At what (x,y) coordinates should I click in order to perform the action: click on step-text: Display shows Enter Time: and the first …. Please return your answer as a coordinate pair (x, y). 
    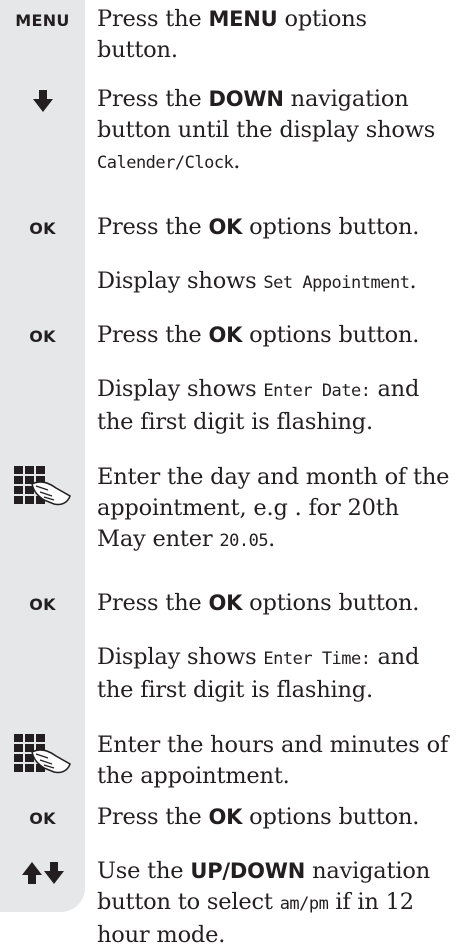
    Looking at the image, I should click on (258, 673).